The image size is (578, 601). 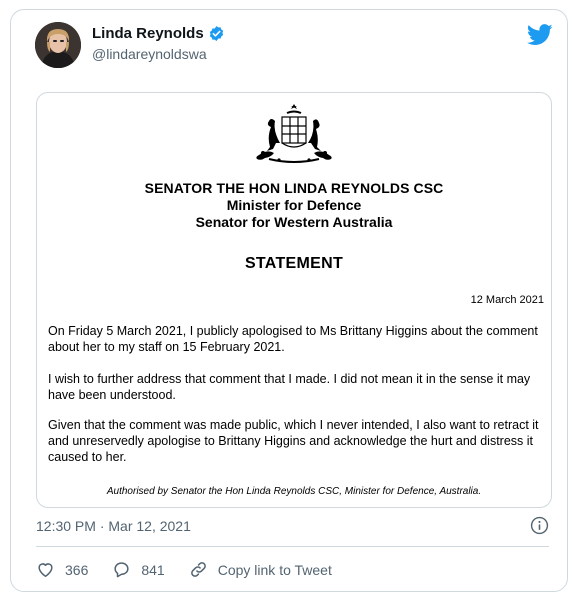 I want to click on info-icon, so click(x=539, y=525).